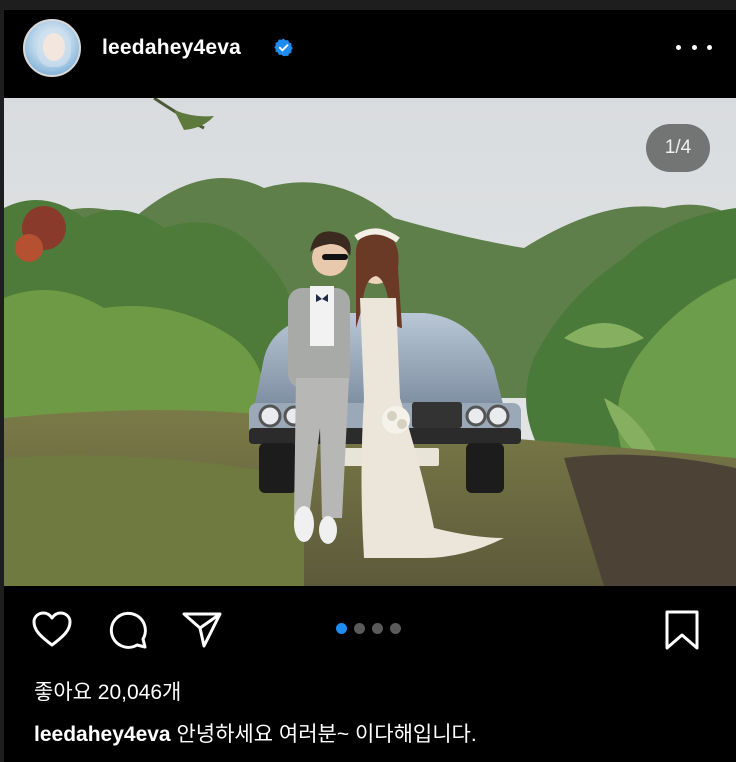  What do you see at coordinates (682, 630) in the screenshot?
I see `bookmark-icon` at bounding box center [682, 630].